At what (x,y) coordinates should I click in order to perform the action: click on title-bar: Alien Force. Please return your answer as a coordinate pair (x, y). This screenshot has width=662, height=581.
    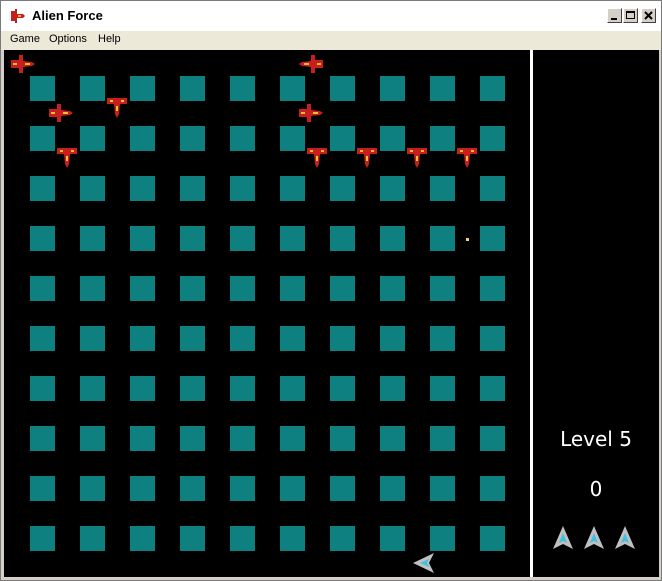
    Looking at the image, I should click on (331, 16).